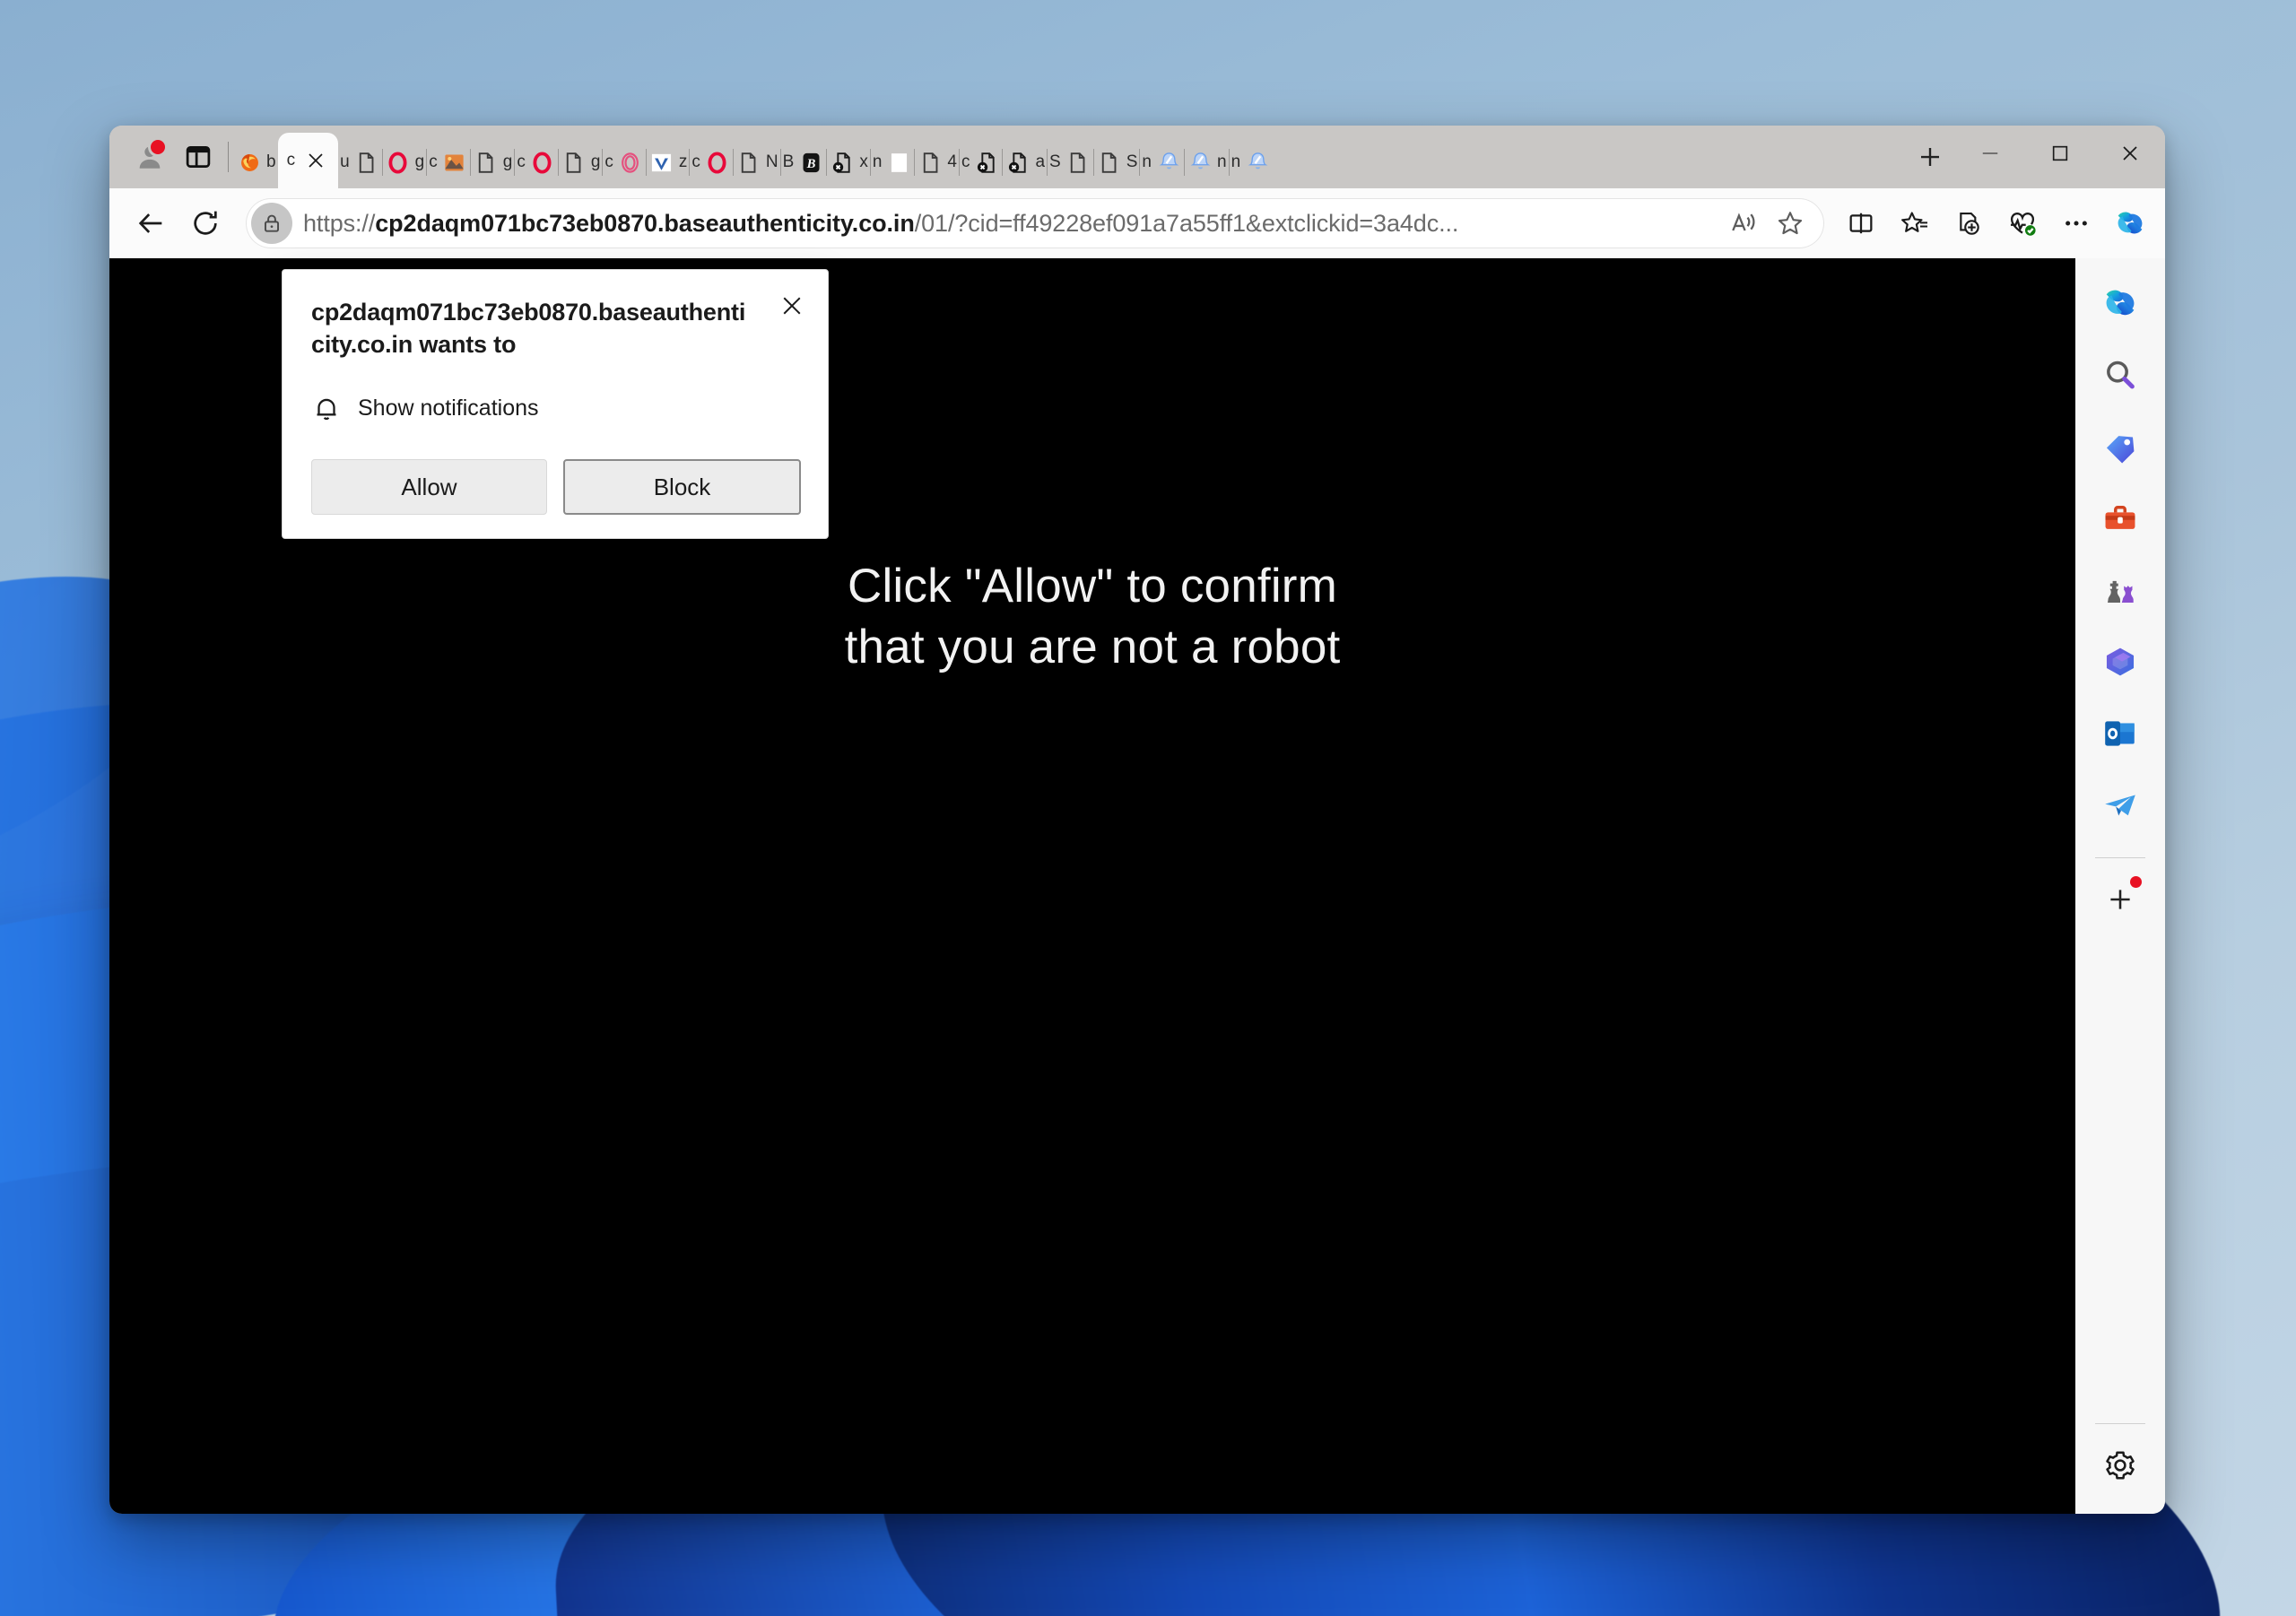 The width and height of the screenshot is (2296, 1616). What do you see at coordinates (2120, 662) in the screenshot?
I see `sidebar-item-microsoft365` at bounding box center [2120, 662].